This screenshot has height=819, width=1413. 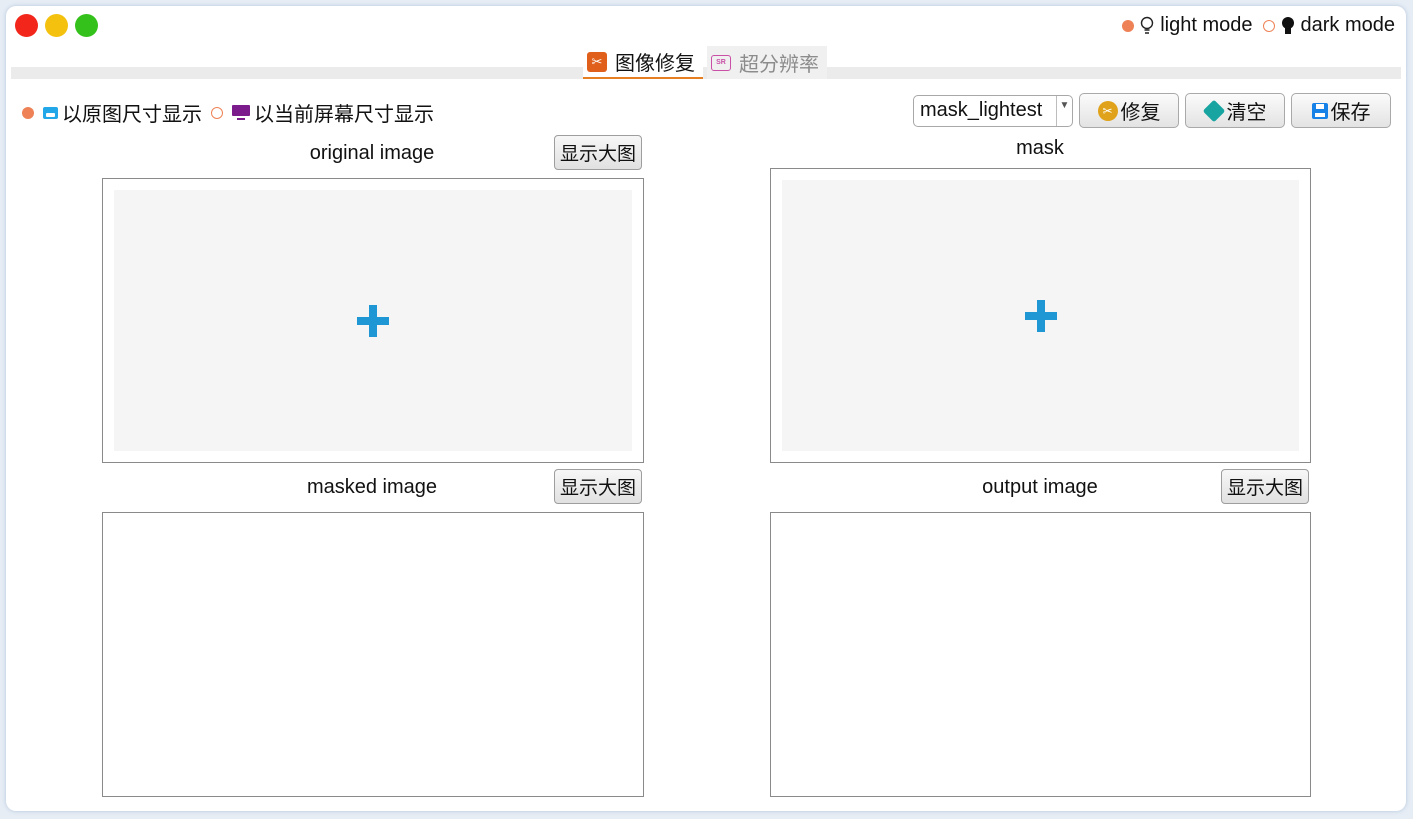 What do you see at coordinates (1319, 110) in the screenshot?
I see `save-icon` at bounding box center [1319, 110].